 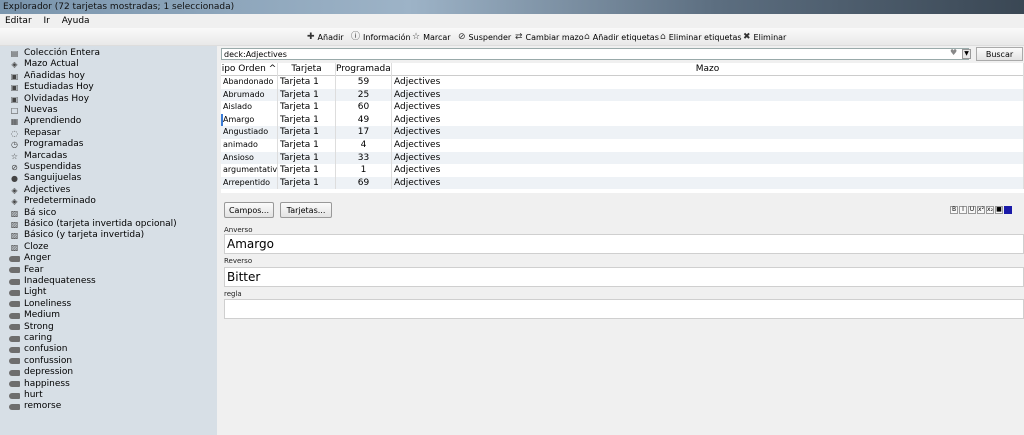 What do you see at coordinates (325, 37) in the screenshot?
I see `add-button: ✚ Añadir` at bounding box center [325, 37].